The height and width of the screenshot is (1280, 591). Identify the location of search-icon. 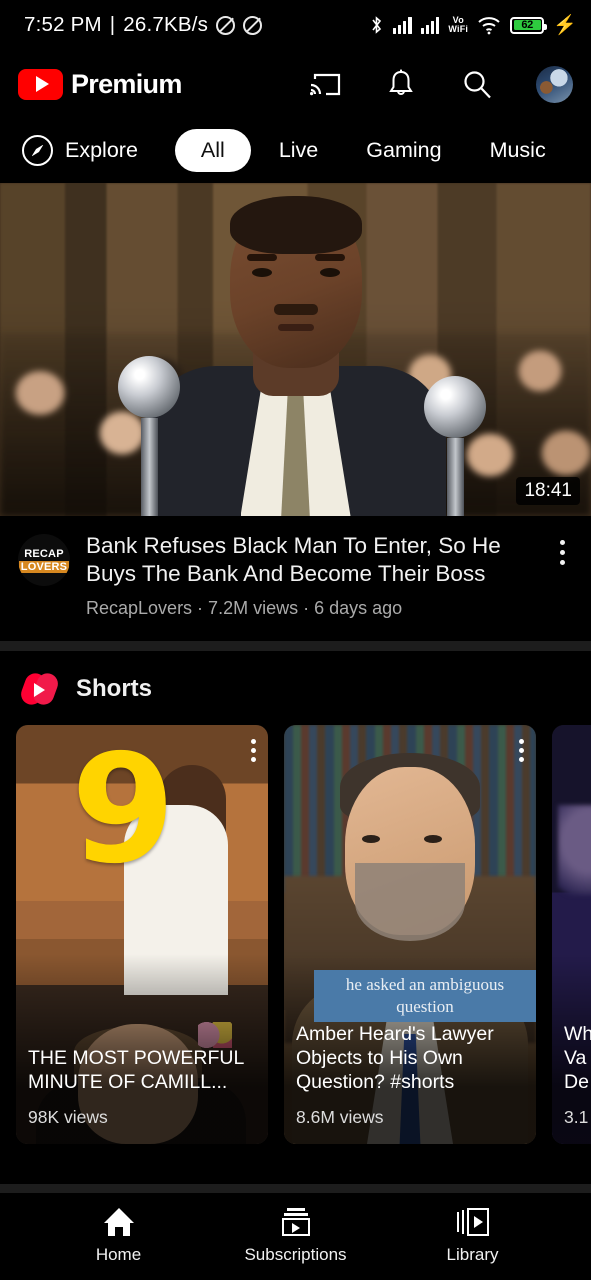
(477, 84).